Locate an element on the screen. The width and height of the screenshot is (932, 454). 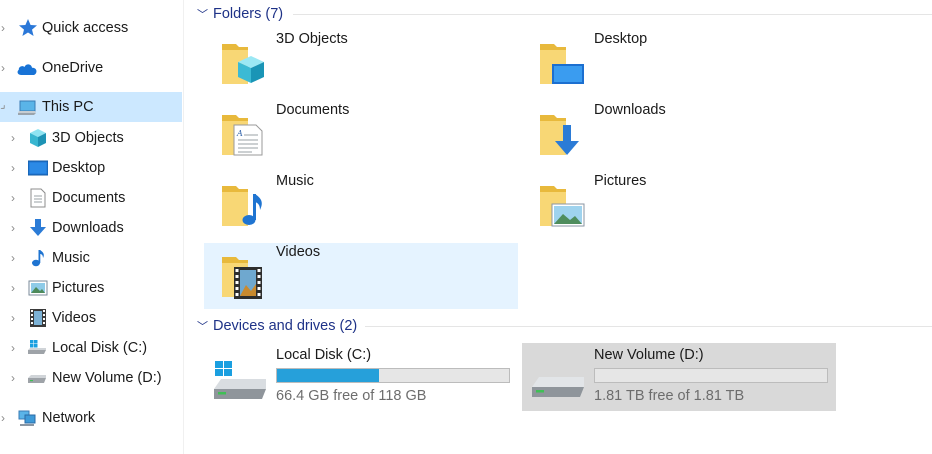
folder-tile-3d-objects: 3D Objects is located at coordinates (361, 63).